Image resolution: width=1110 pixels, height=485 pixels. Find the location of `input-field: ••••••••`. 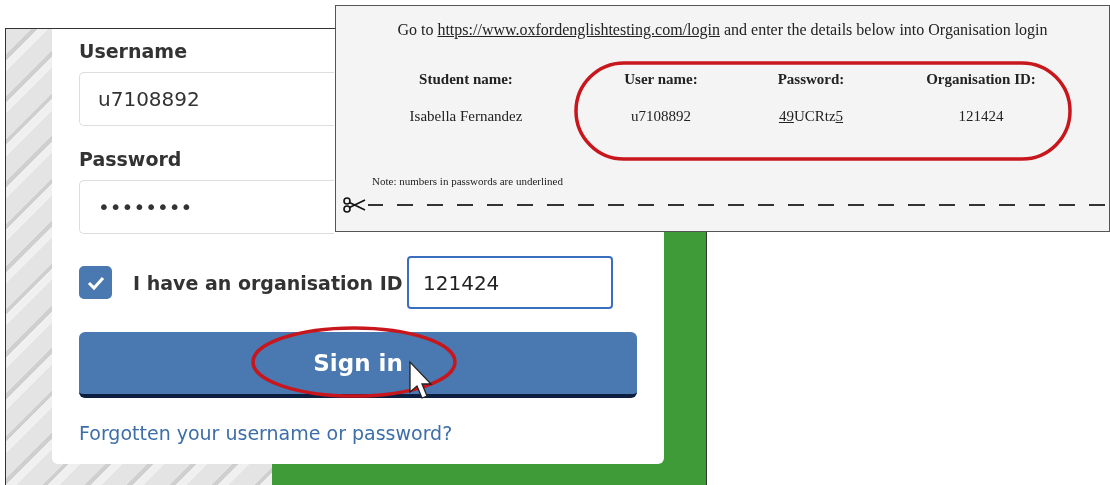

input-field: •••••••• is located at coordinates (206, 207).